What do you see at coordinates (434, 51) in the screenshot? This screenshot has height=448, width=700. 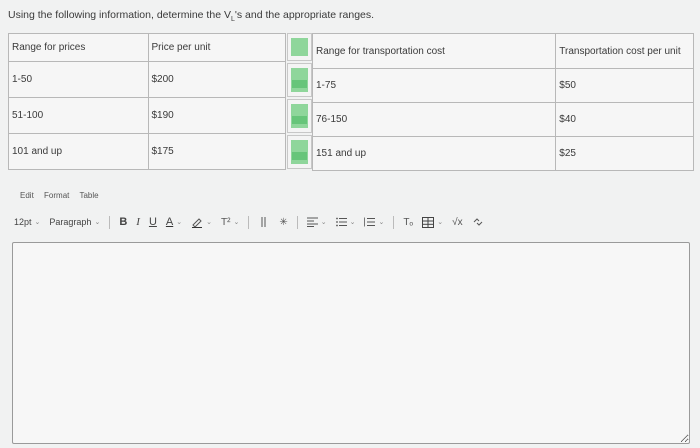 I see `transport-range-header: Range for transportation cost` at bounding box center [434, 51].